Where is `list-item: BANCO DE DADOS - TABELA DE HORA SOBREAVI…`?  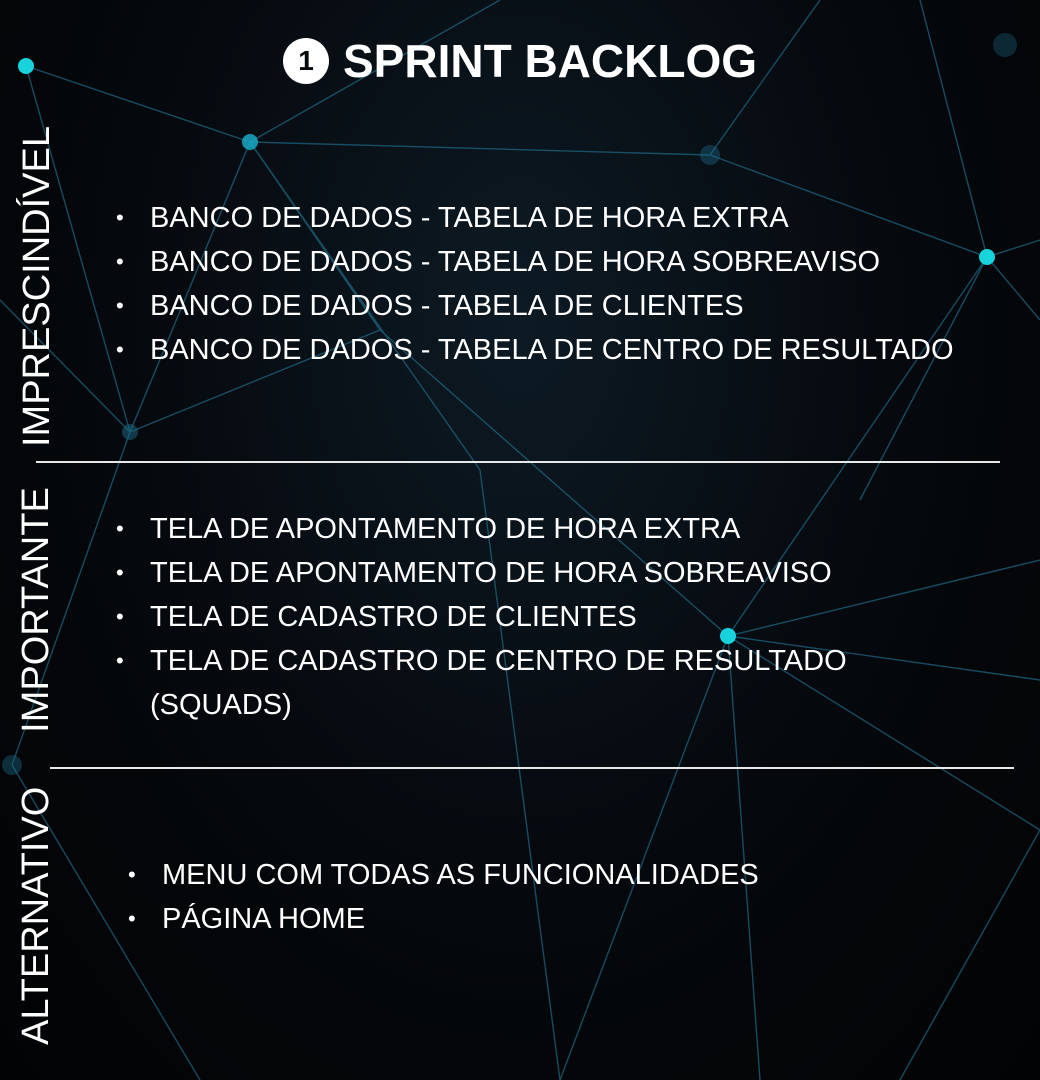 list-item: BANCO DE DADOS - TABELA DE HORA SOBREAVI… is located at coordinates (566, 262).